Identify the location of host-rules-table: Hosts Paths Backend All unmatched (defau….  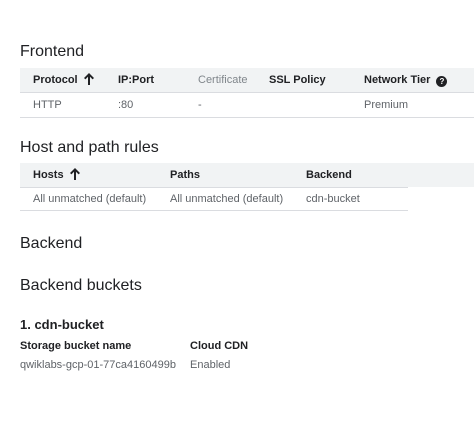
(247, 187).